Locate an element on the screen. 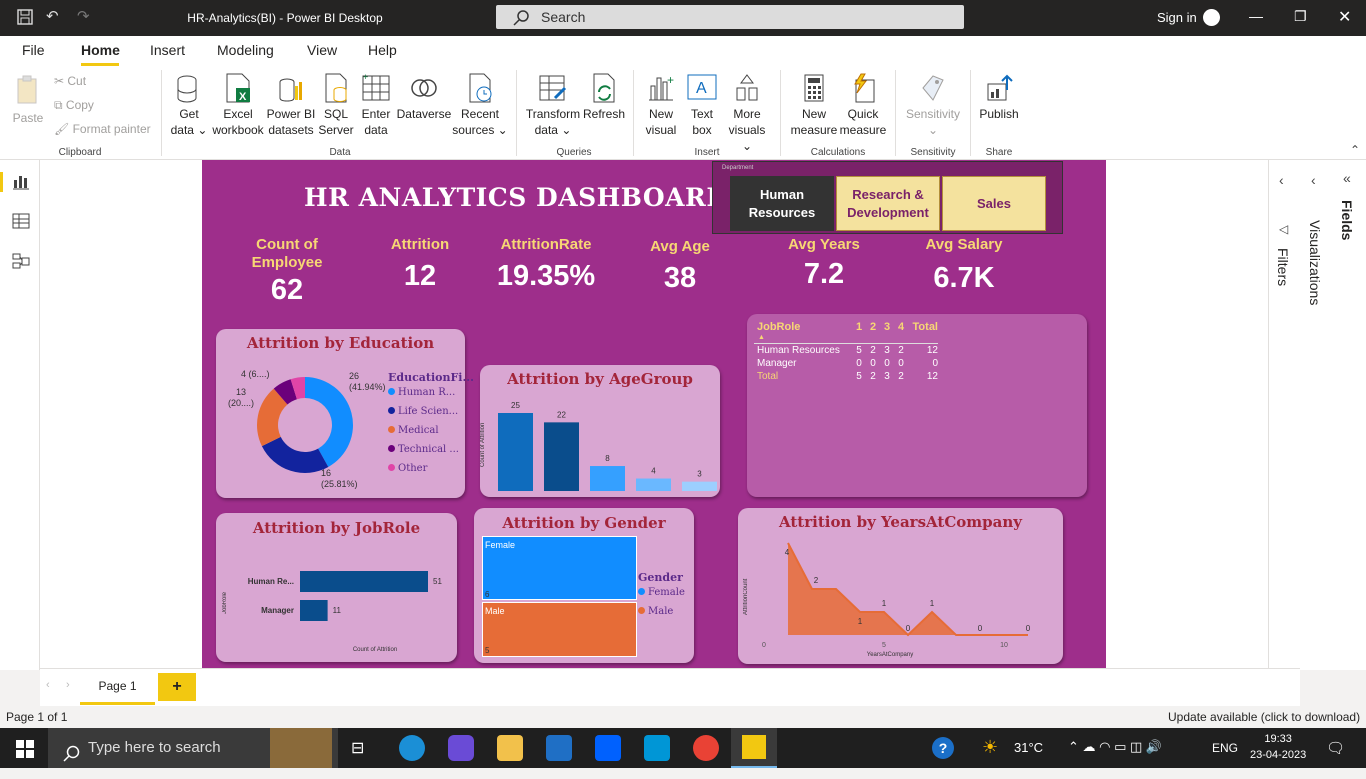 Image resolution: width=1366 pixels, height=779 pixels. new-visual-button: + New visual is located at coordinates (661, 105).